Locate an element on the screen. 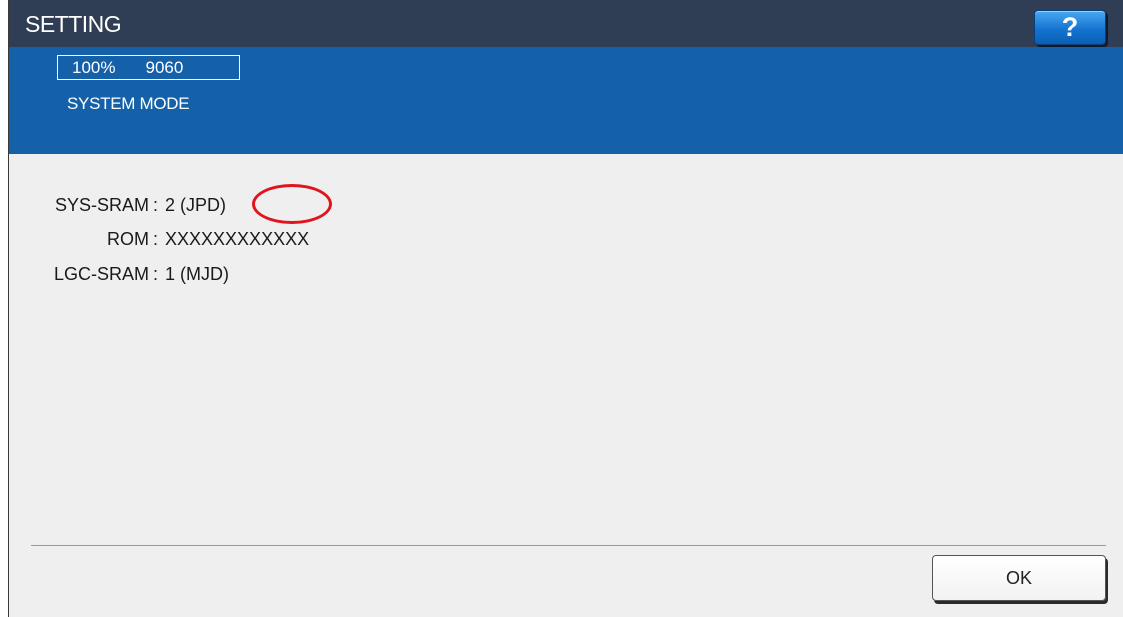 The height and width of the screenshot is (617, 1123). highlight-circle is located at coordinates (292, 204).